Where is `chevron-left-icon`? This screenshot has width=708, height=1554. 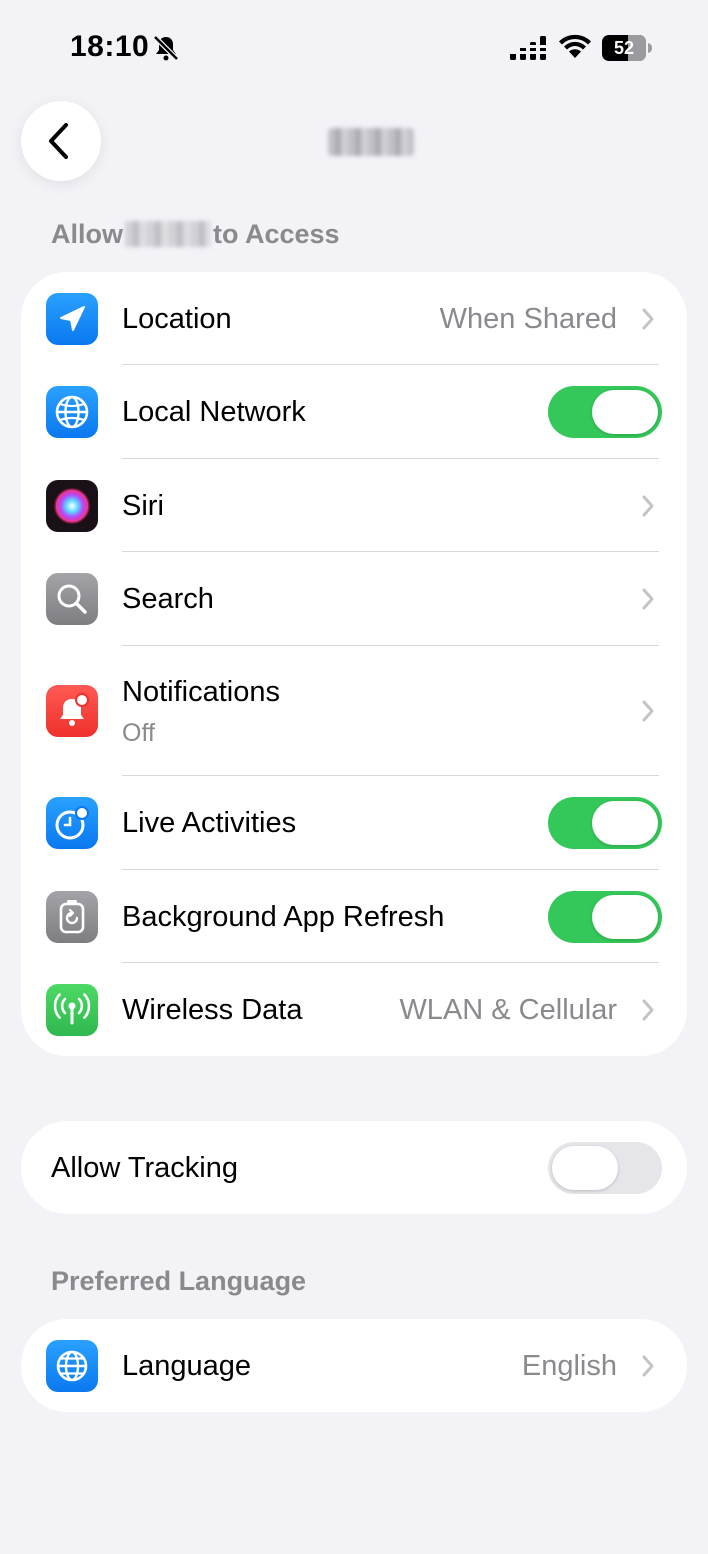 chevron-left-icon is located at coordinates (58, 141).